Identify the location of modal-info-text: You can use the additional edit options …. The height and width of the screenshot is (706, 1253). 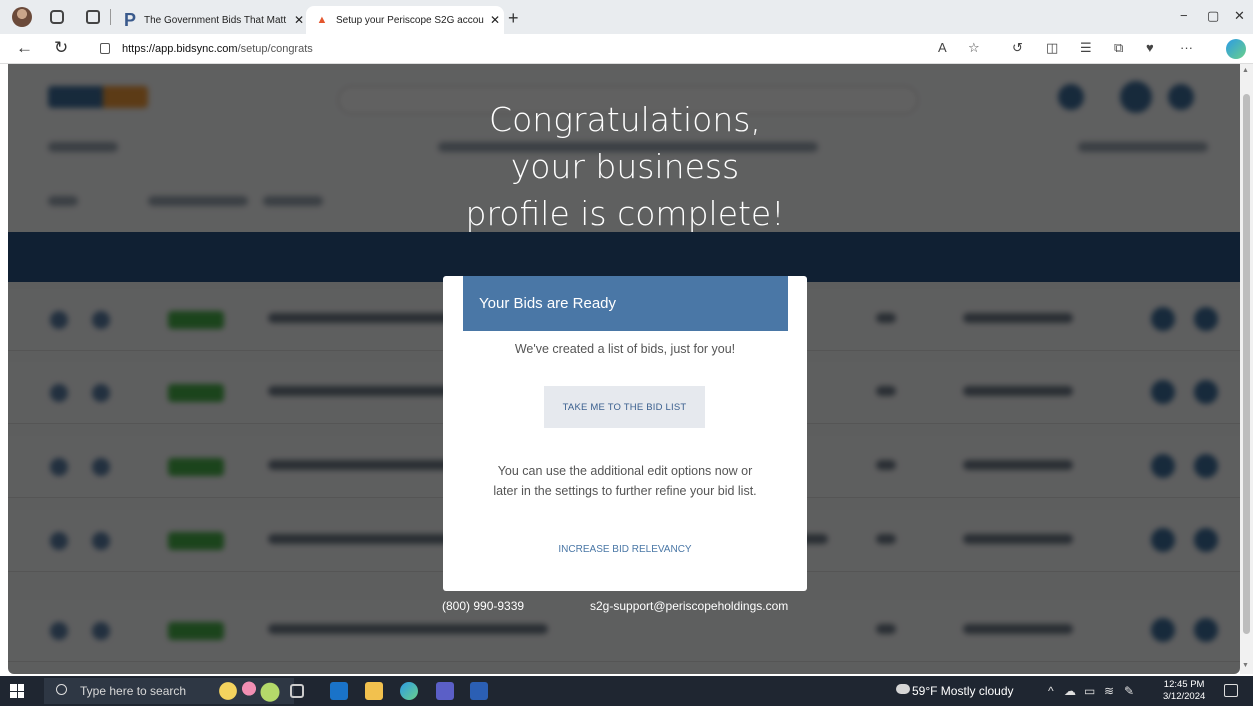
(625, 481).